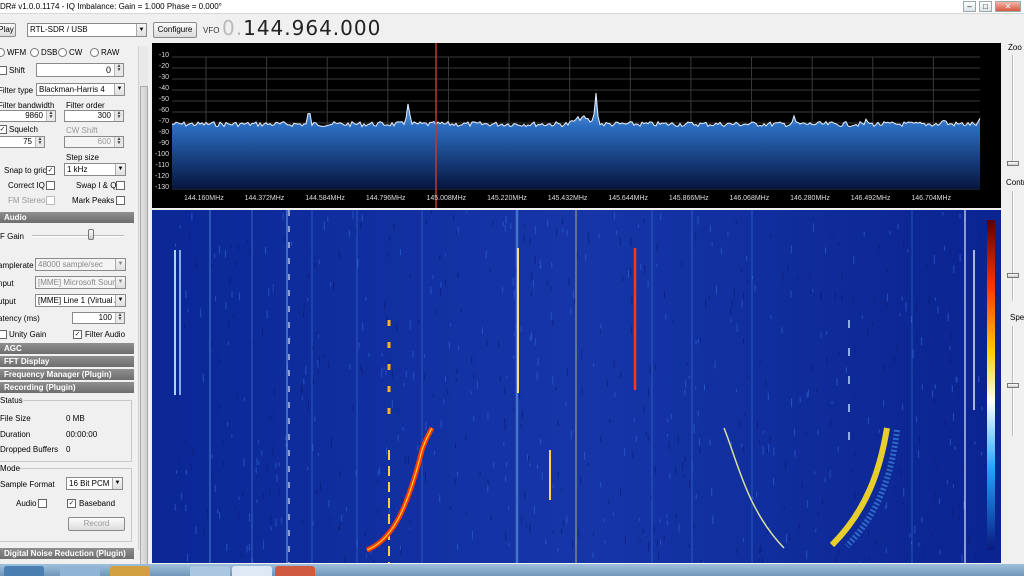  What do you see at coordinates (3, 70) in the screenshot?
I see `shift-checkbox` at bounding box center [3, 70].